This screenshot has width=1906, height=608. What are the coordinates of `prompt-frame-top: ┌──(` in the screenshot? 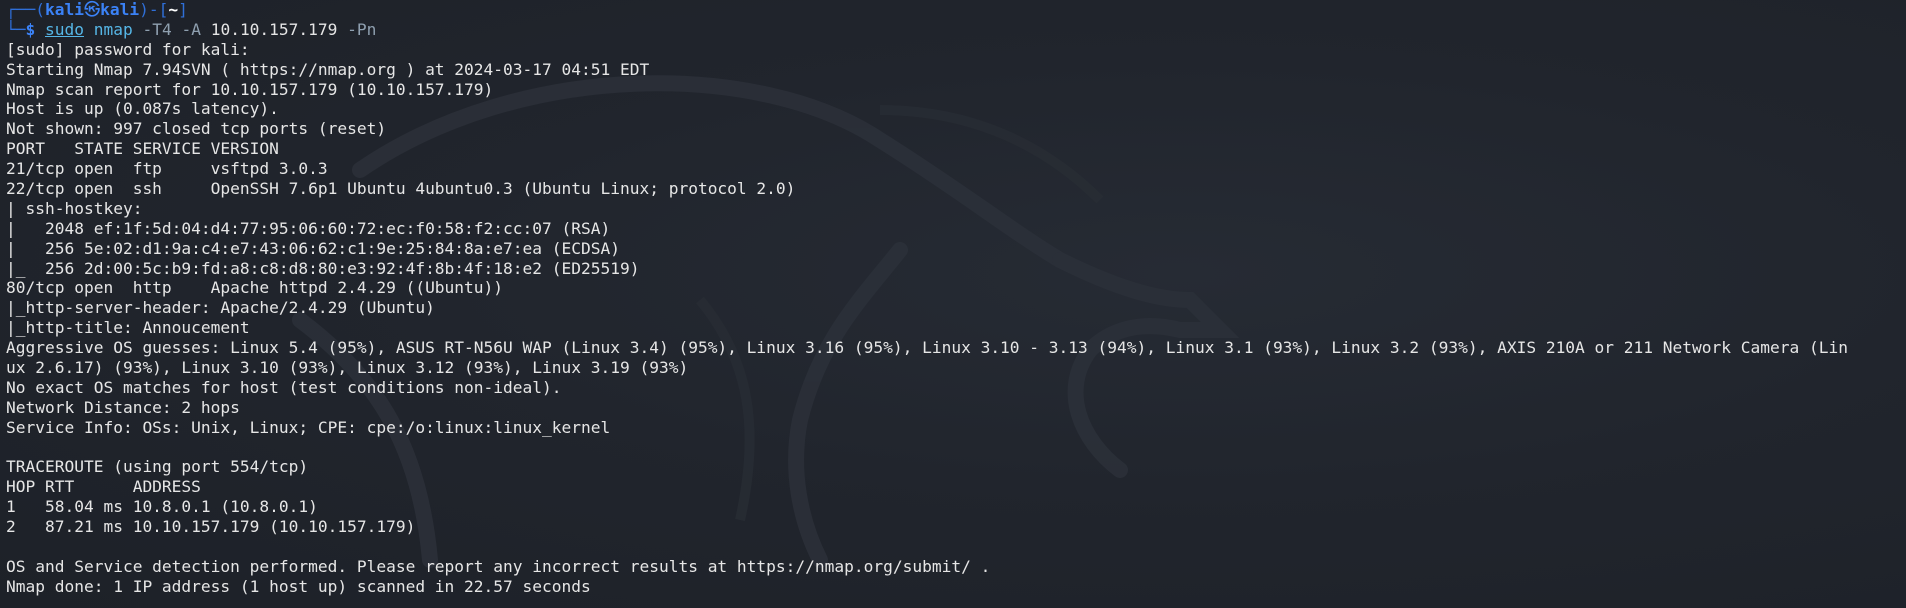 It's located at (25, 9).